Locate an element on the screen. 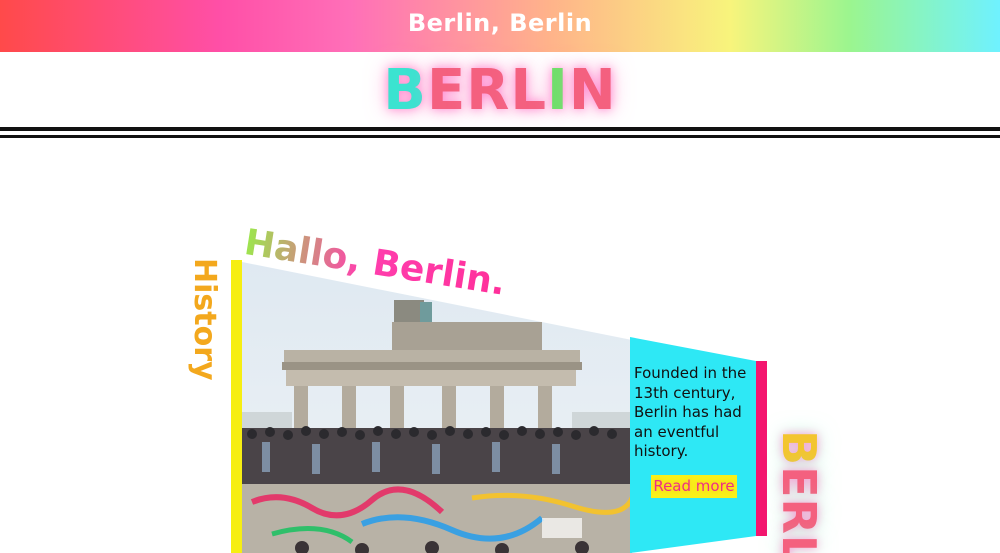  side-logo-letter-r: R is located at coordinates (799, 516).